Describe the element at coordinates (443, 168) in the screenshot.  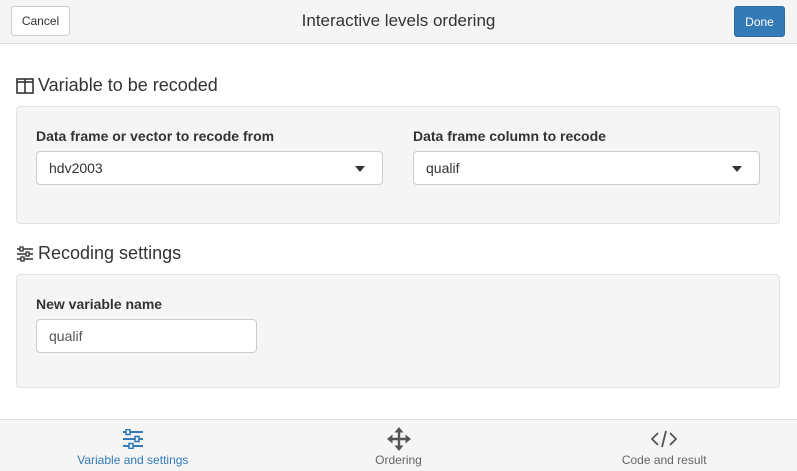
I see `column-select-value: qualif` at that location.